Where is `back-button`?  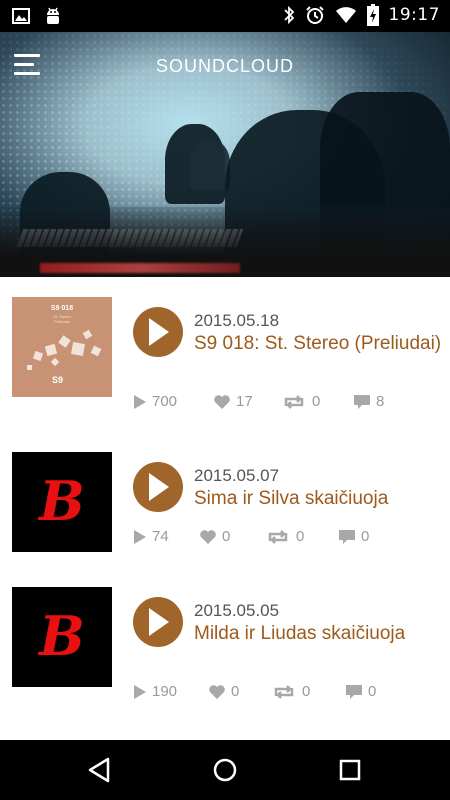 back-button is located at coordinates (100, 770).